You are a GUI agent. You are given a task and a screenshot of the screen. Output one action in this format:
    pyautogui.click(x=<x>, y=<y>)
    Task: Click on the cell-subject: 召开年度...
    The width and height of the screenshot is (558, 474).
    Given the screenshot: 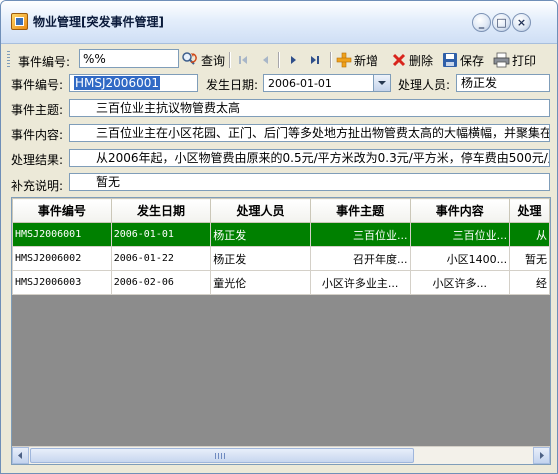 What is the action you would take?
    pyautogui.click(x=360, y=258)
    